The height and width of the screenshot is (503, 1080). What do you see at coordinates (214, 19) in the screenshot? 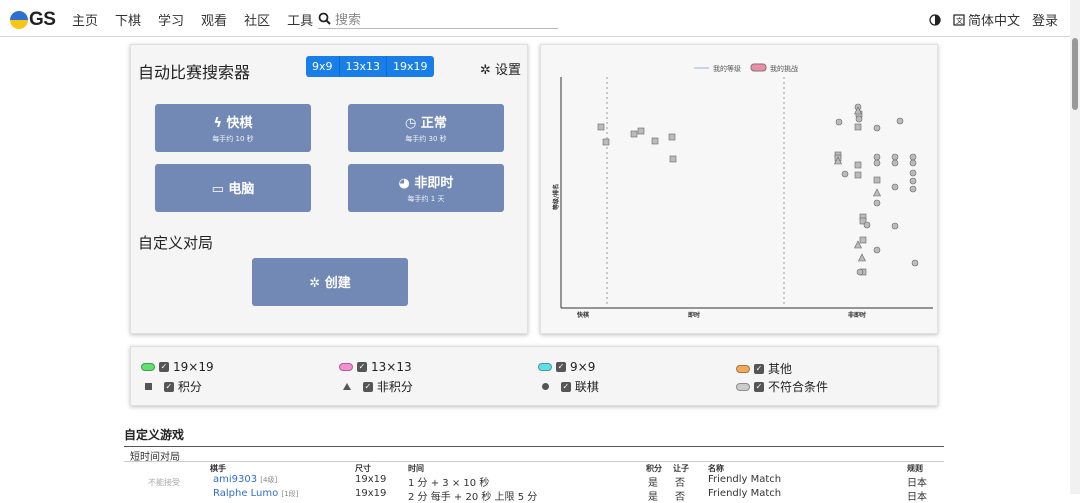
I see `nav-item-watch: 观看` at bounding box center [214, 19].